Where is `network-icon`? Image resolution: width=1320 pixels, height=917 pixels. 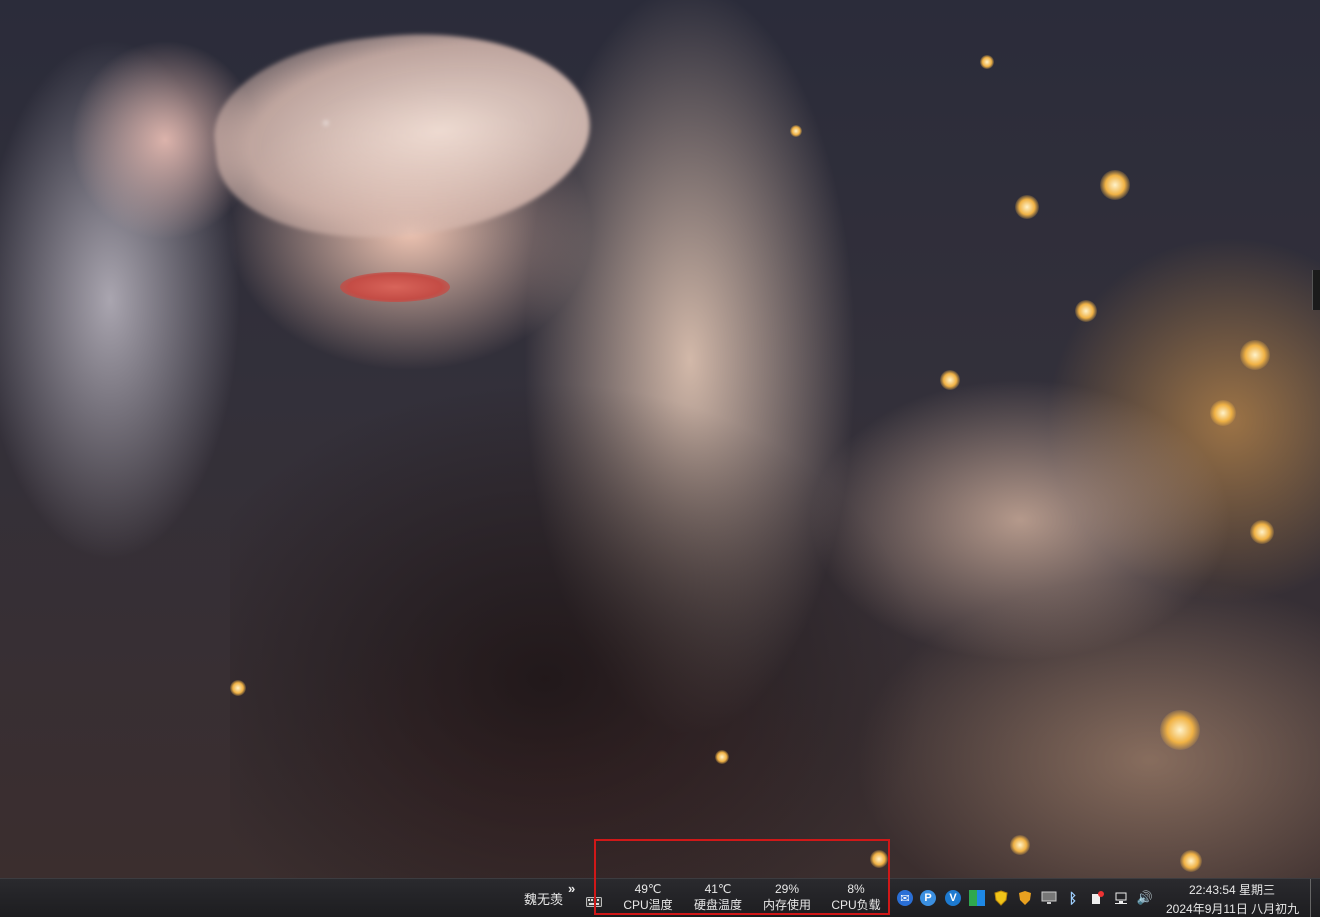
network-icon is located at coordinates (1121, 898).